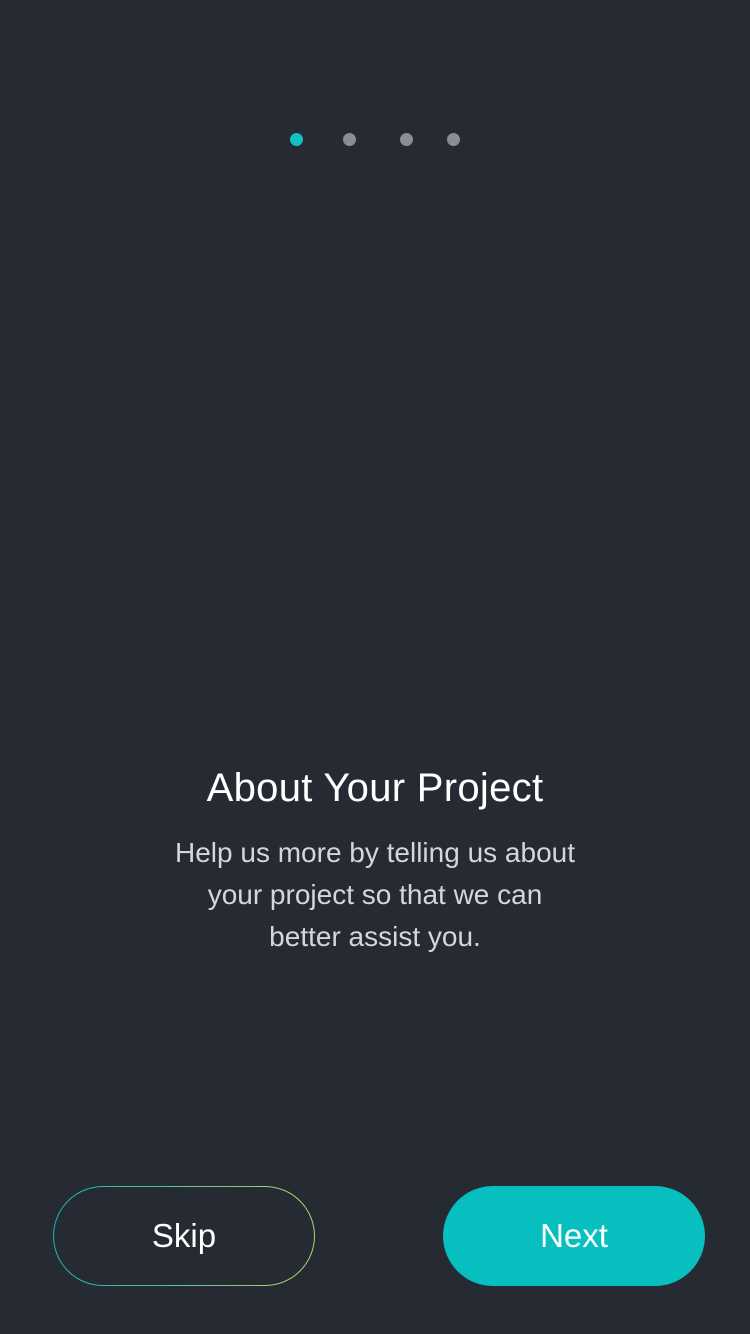 This screenshot has width=750, height=1334. What do you see at coordinates (375, 140) in the screenshot?
I see `page-indicator` at bounding box center [375, 140].